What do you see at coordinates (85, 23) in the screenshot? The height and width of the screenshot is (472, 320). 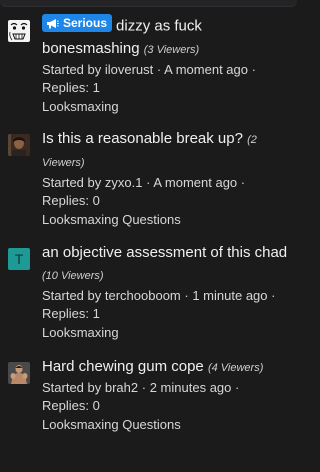 I see `badge-label: Serious` at bounding box center [85, 23].